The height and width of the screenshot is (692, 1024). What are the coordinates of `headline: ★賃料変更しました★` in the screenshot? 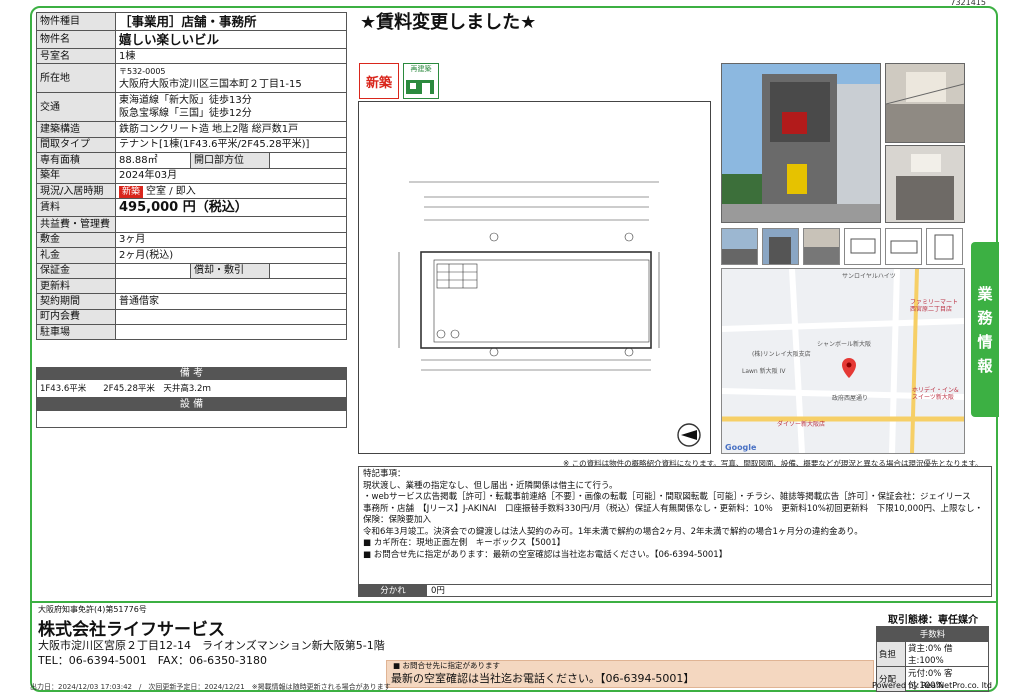 It's located at (448, 22).